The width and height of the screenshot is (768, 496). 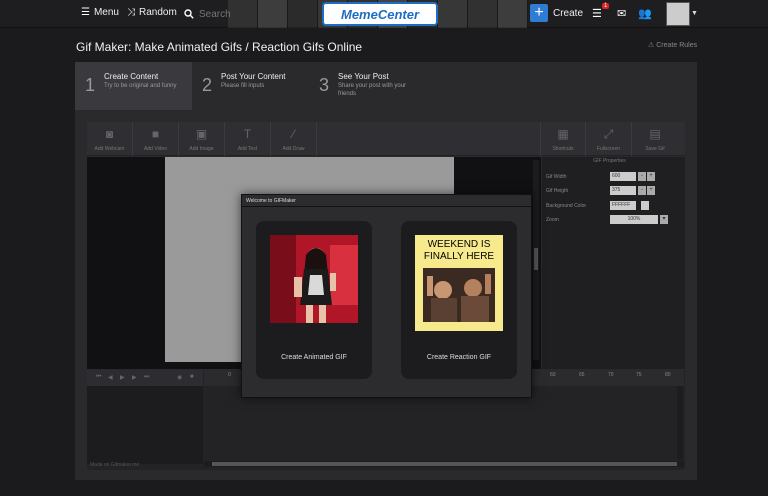 I want to click on timeline-controls: ⏮ ◀ ▶ ▶ ⏭ ◉ ■, so click(x=145, y=378).